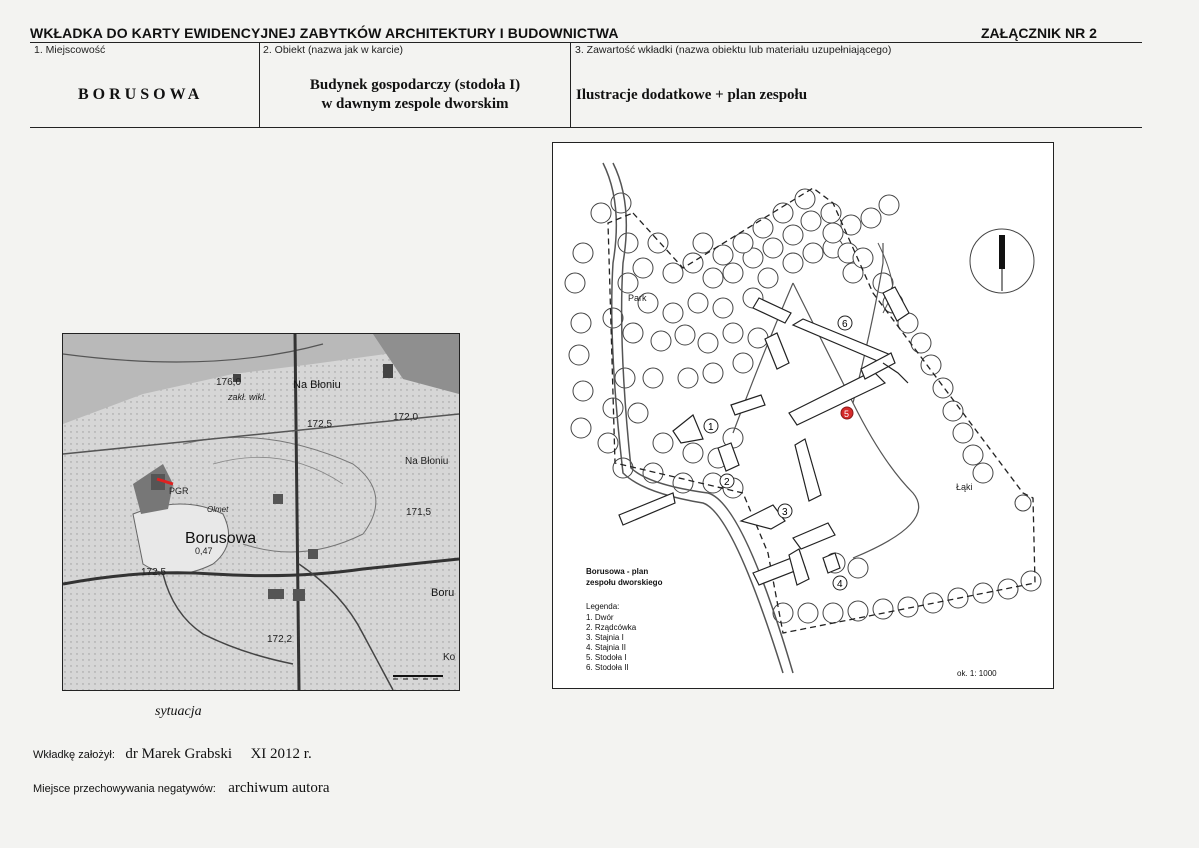 The width and height of the screenshot is (1199, 848). I want to click on map-label-pgr: PGR, so click(179, 491).